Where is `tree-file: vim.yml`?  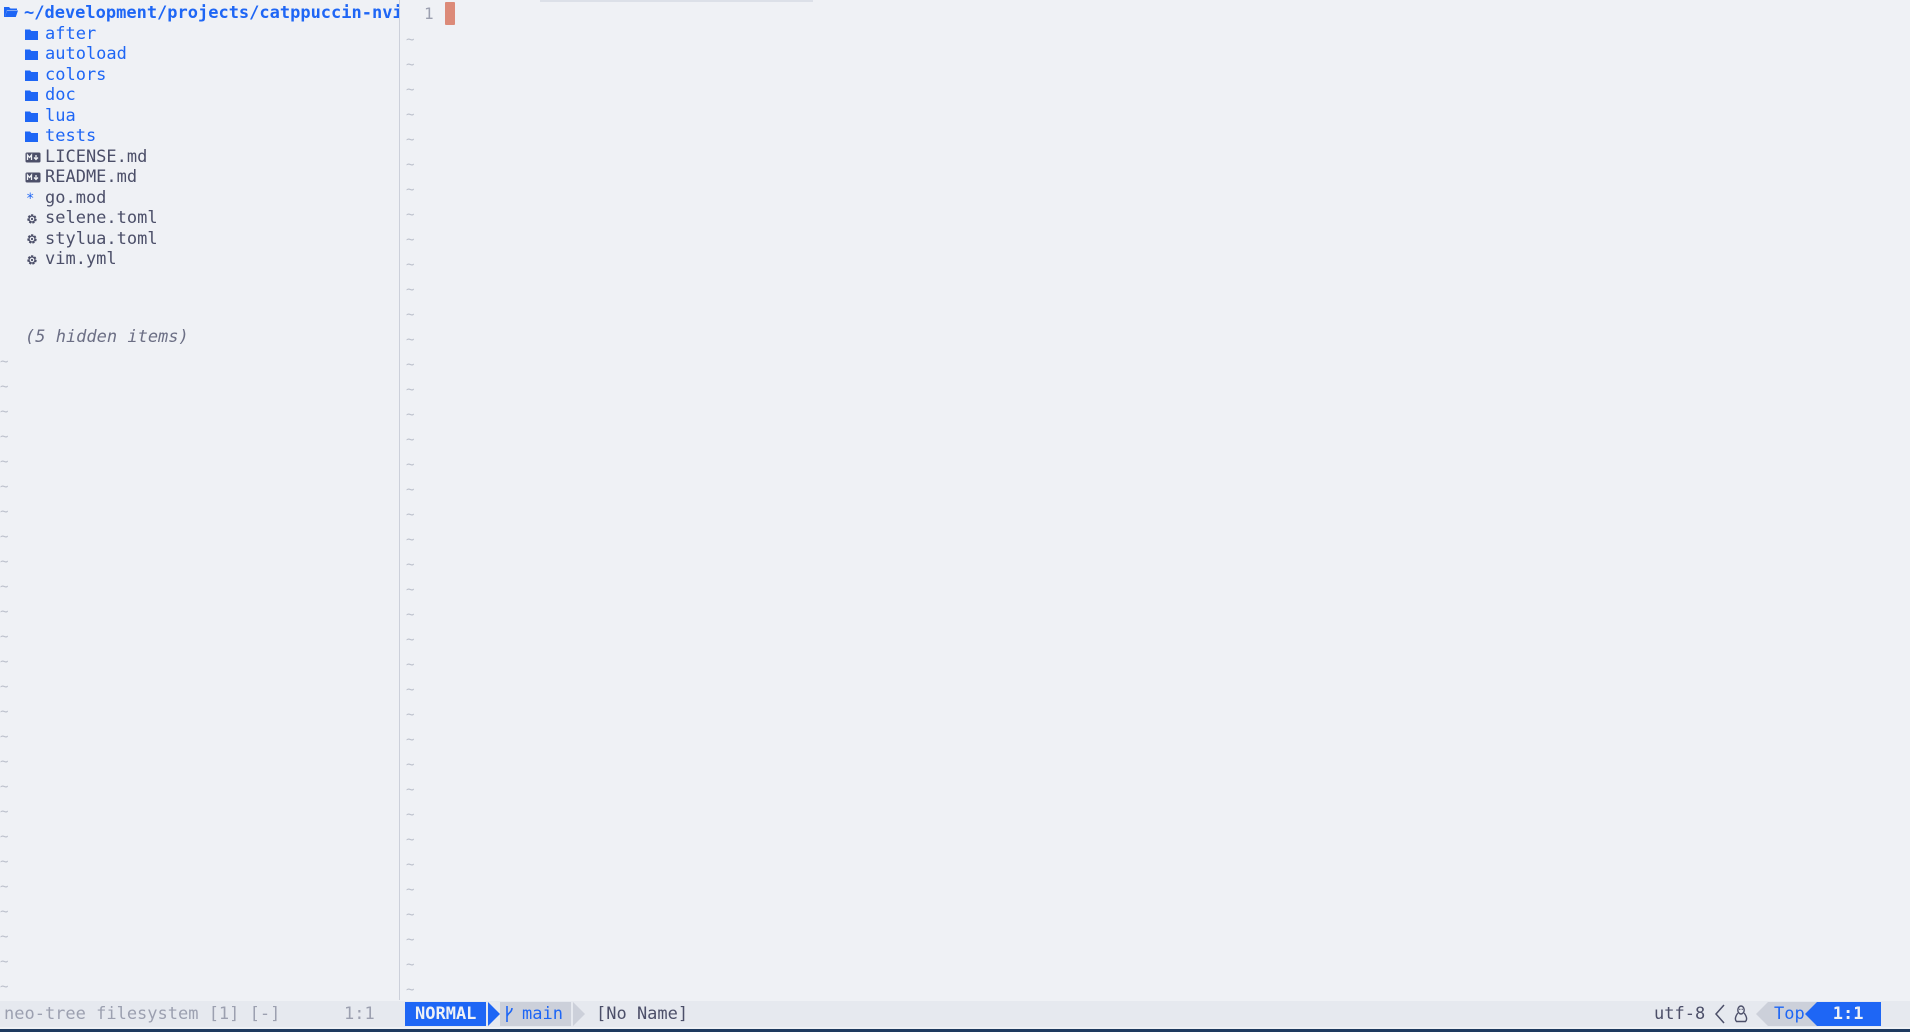
tree-file: vim.yml is located at coordinates (71, 259).